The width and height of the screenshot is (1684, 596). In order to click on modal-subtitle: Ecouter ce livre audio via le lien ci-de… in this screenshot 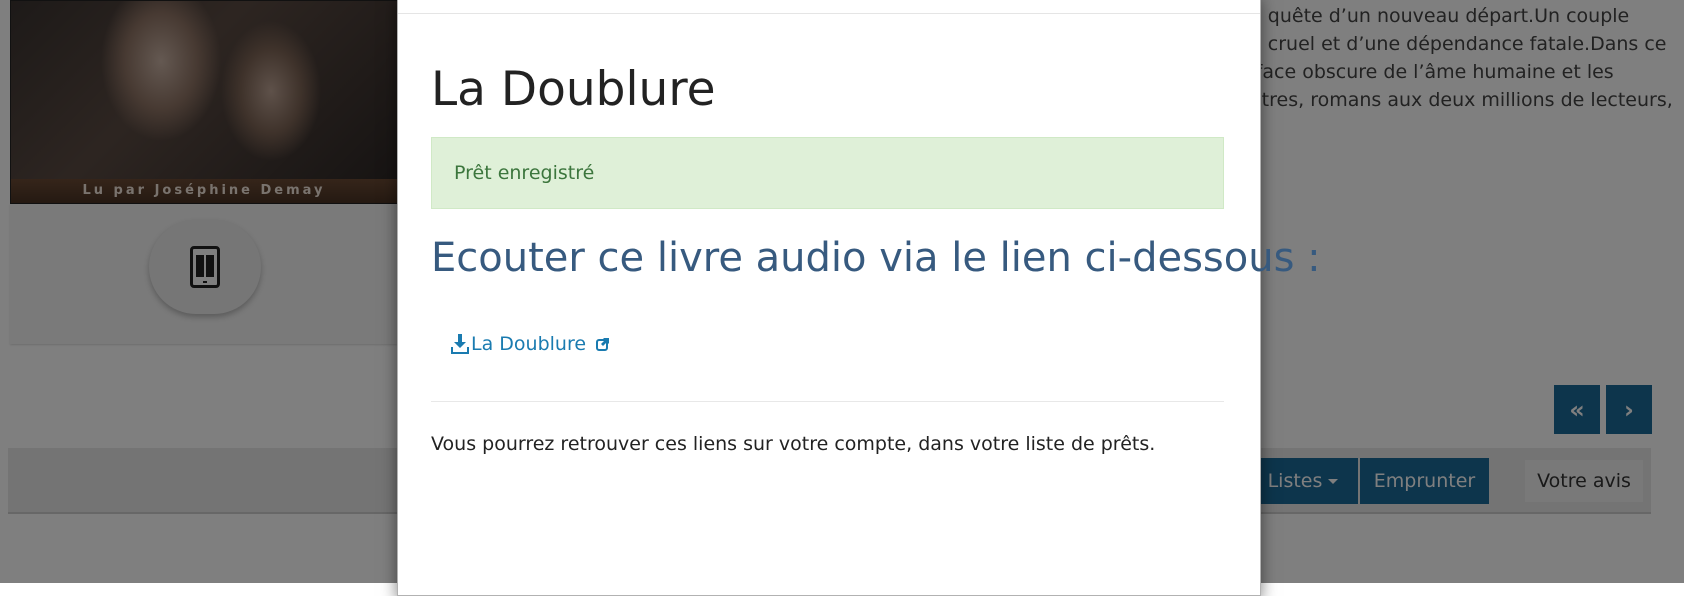, I will do `click(876, 258)`.